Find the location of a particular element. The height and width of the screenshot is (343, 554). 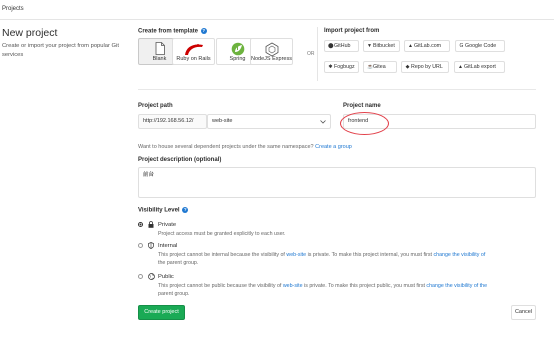

import-fogbugz-button: ✱Fogbugz is located at coordinates (341, 67).